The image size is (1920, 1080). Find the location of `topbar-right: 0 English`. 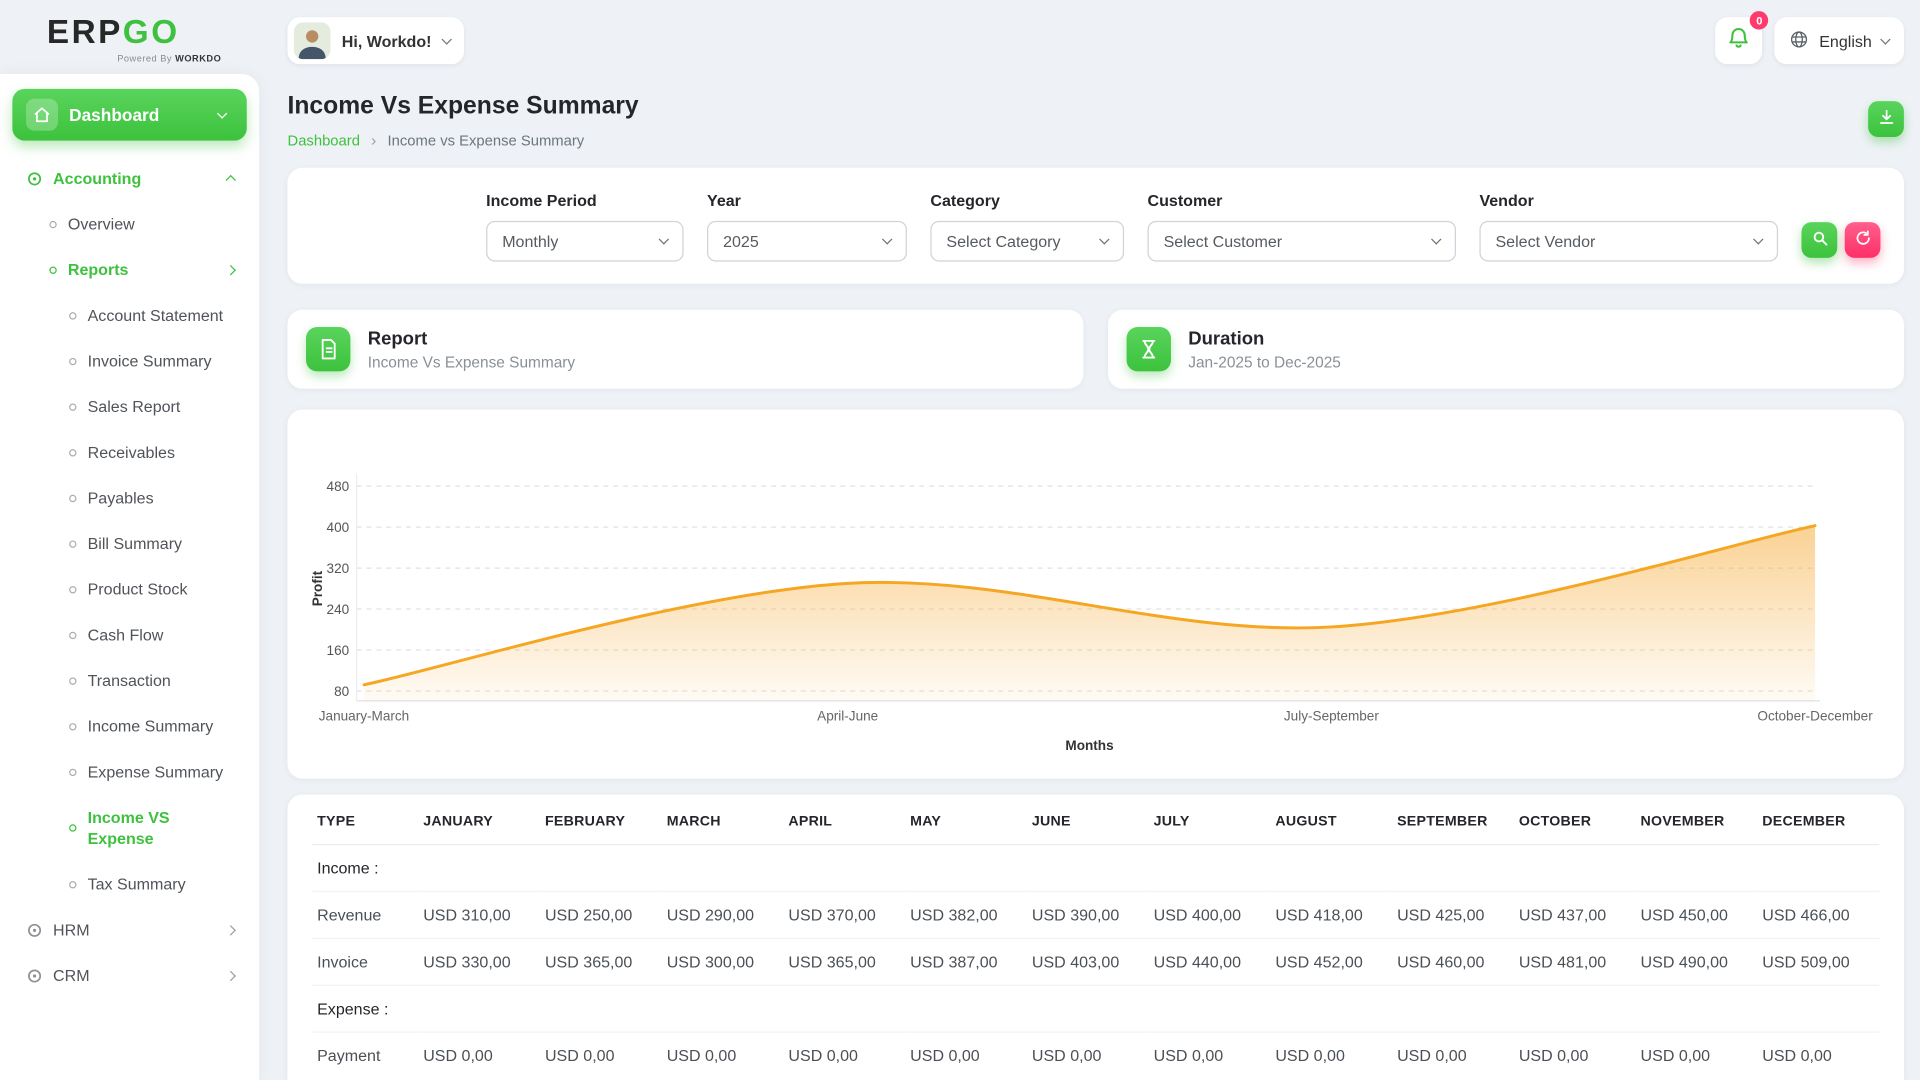

topbar-right: 0 English is located at coordinates (1809, 38).